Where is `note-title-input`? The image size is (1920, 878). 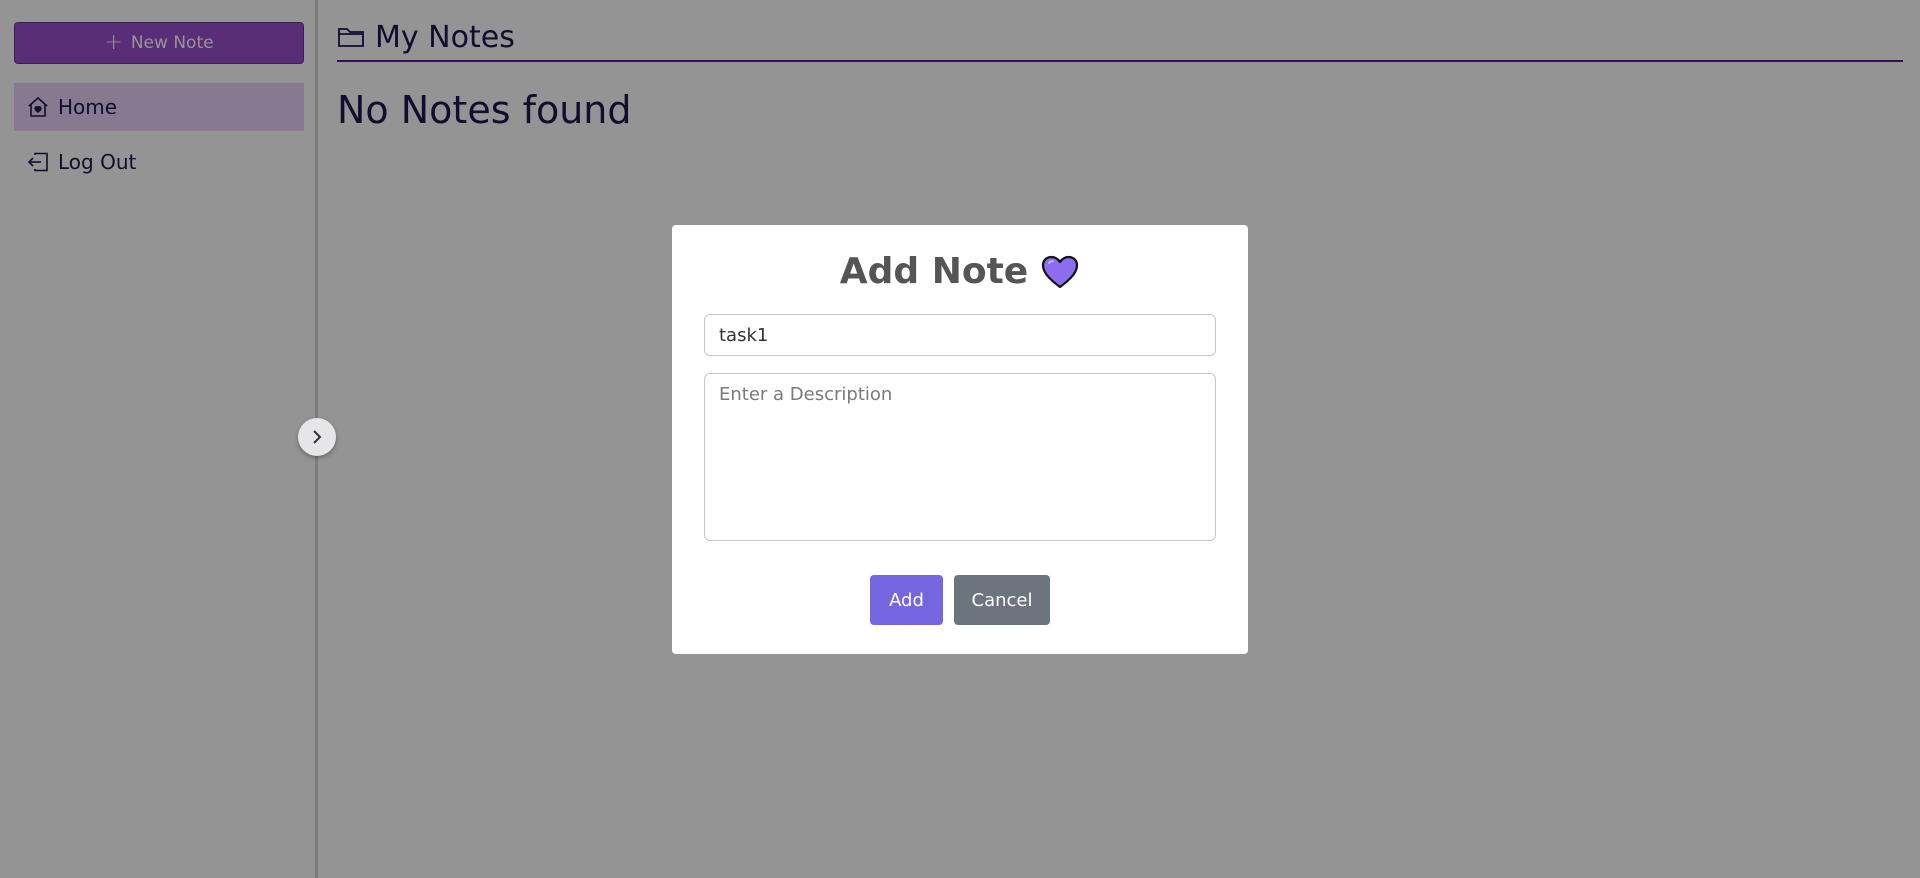 note-title-input is located at coordinates (960, 335).